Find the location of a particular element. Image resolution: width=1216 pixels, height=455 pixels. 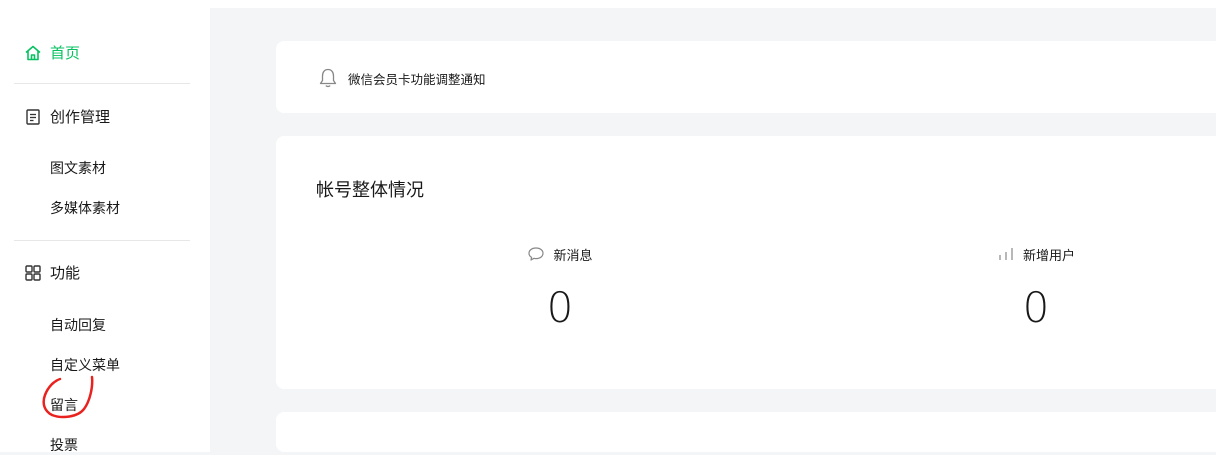

home-icon is located at coordinates (33, 53).